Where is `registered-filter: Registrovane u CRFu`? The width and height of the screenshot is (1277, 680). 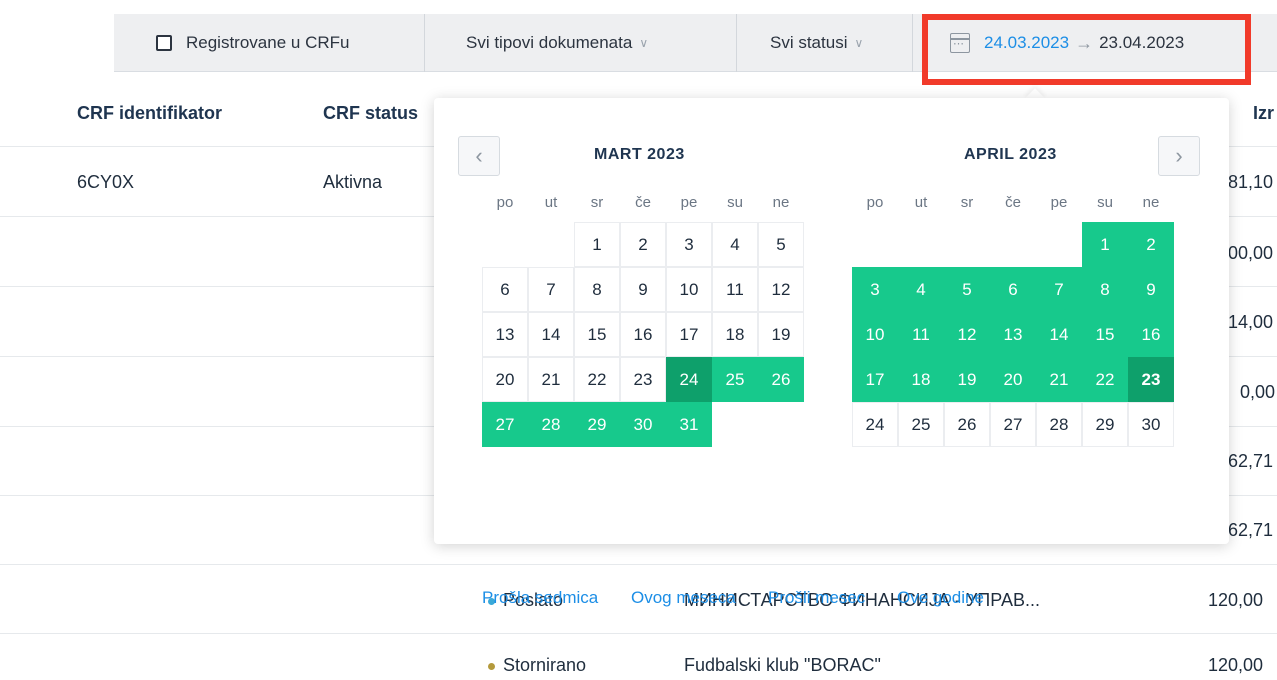 registered-filter: Registrovane u CRFu is located at coordinates (252, 43).